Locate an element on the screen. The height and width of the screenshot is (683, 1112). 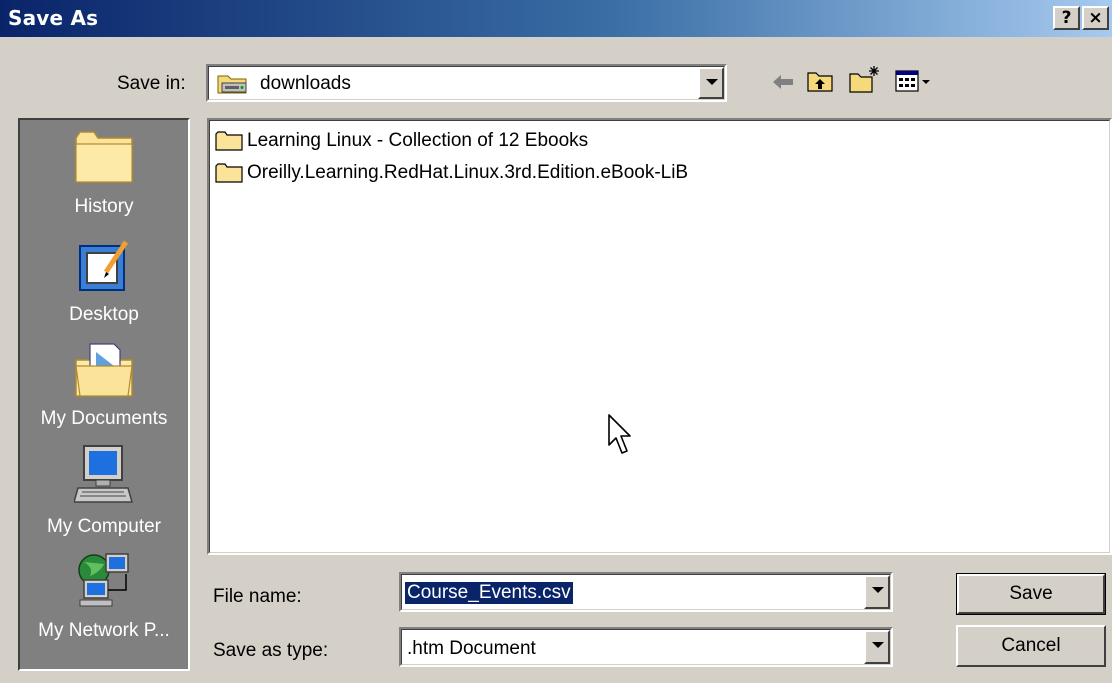
places-my-computer: My Computer is located at coordinates (104, 491).